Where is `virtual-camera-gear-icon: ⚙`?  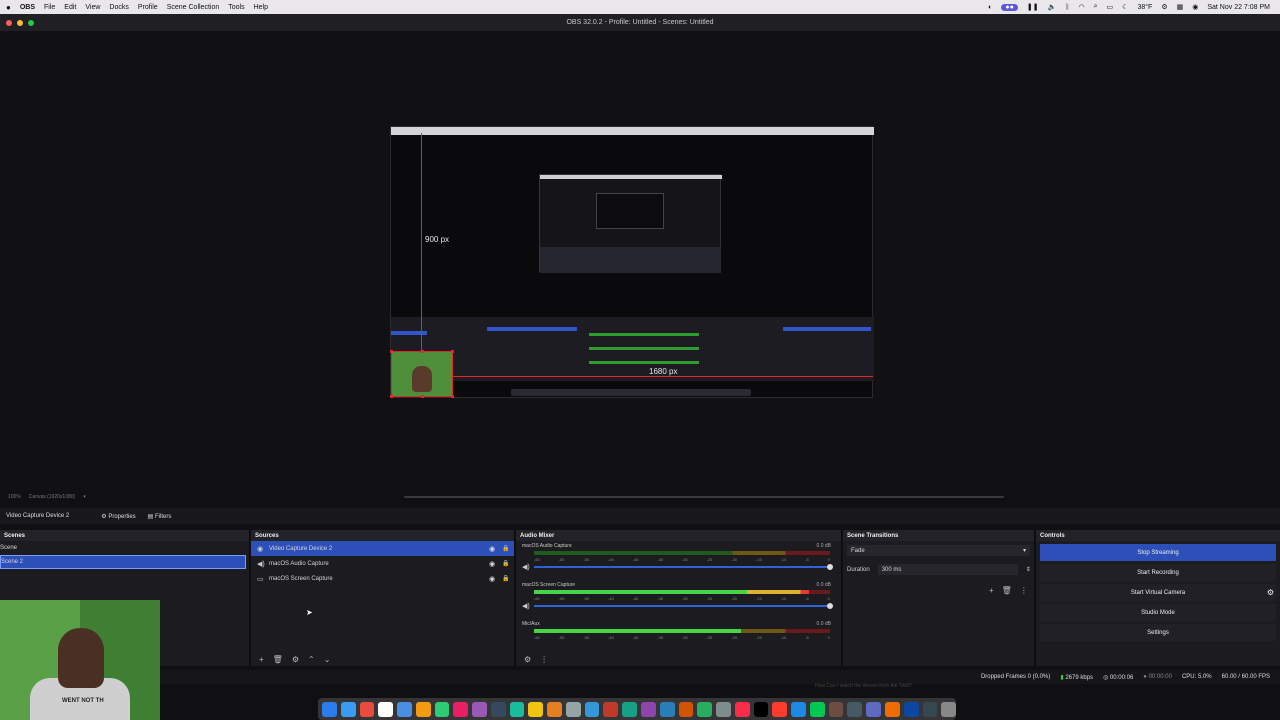 virtual-camera-gear-icon: ⚙ is located at coordinates (1270, 592).